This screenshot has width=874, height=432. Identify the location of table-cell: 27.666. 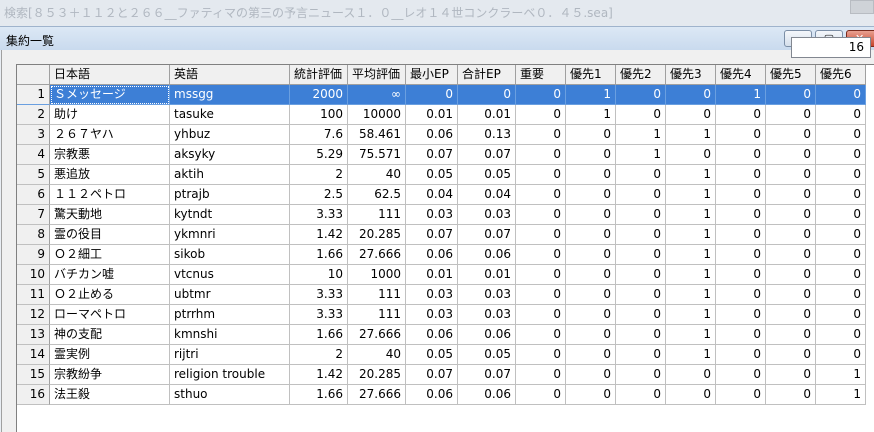
(377, 255).